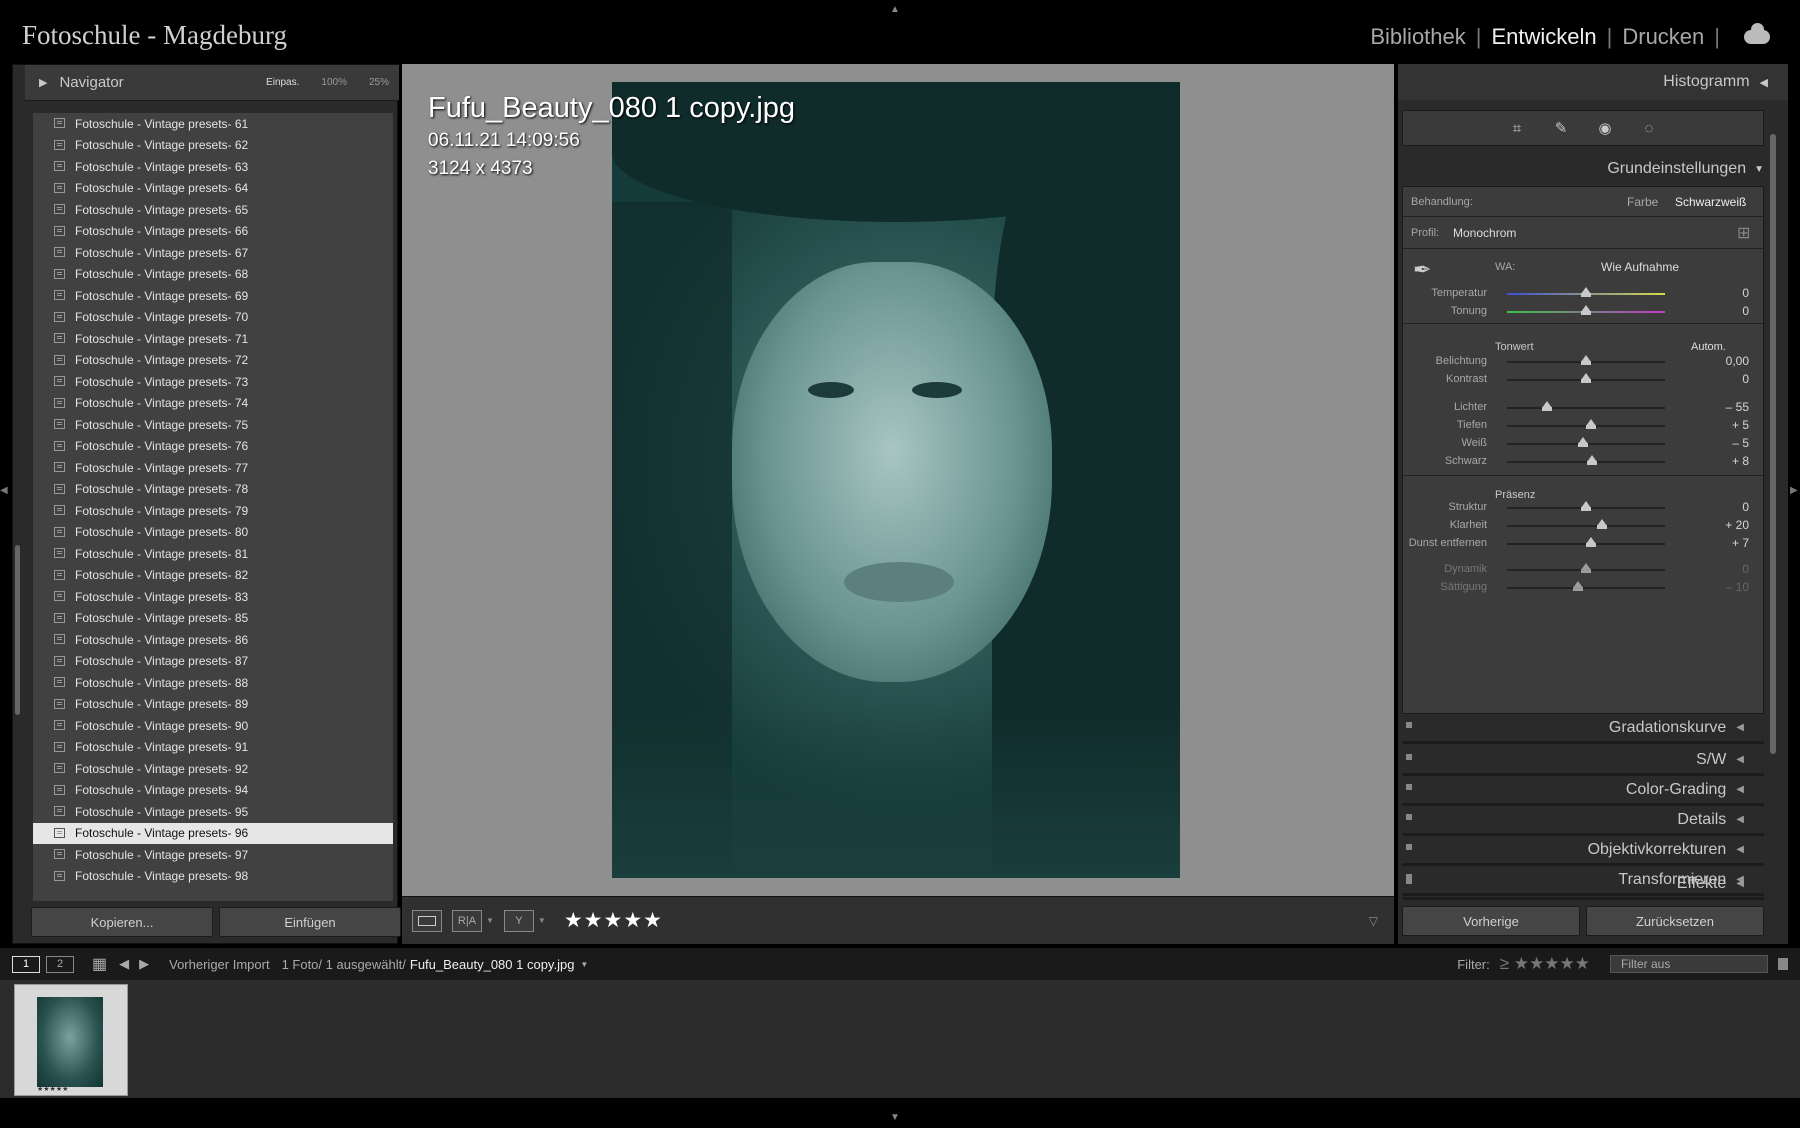  I want to click on preset-item: Fotoschule - Vintage presets- 79, so click(213, 511).